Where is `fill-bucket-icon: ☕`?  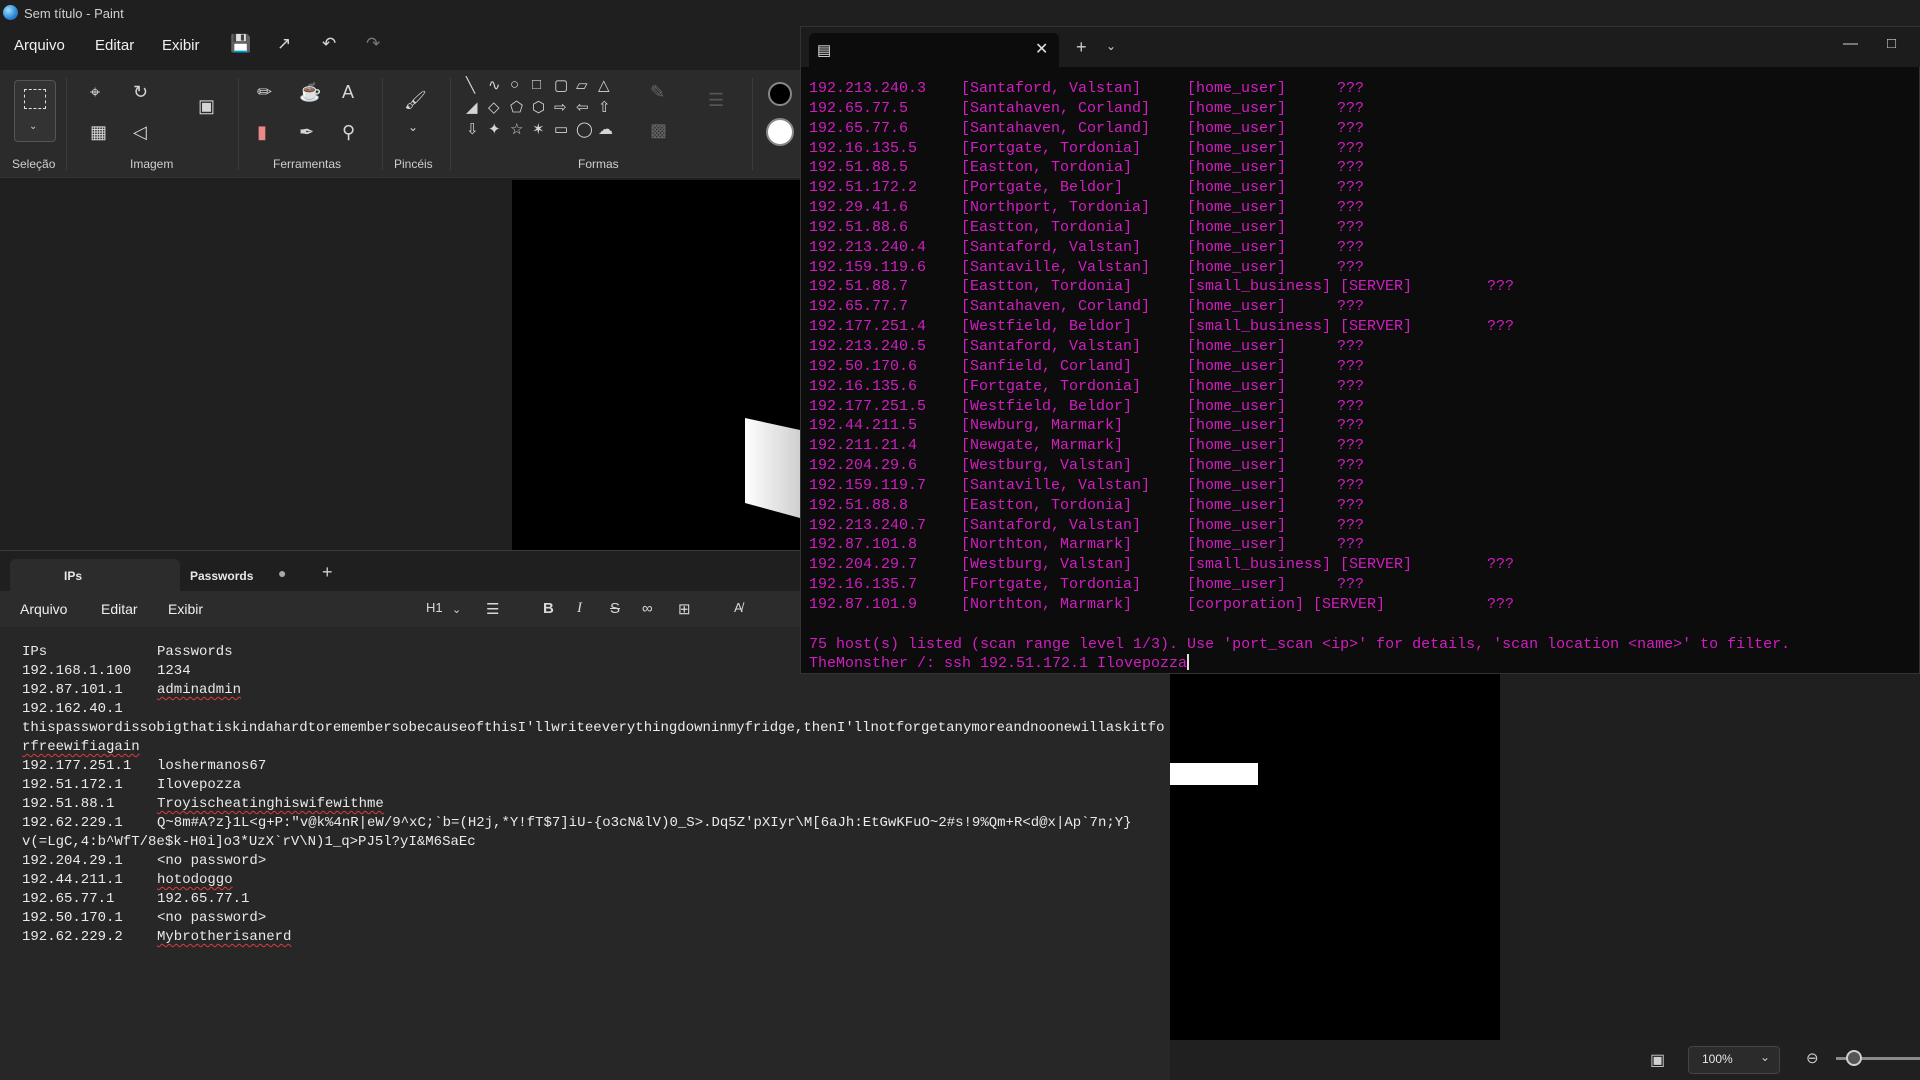
fill-bucket-icon: ☕ is located at coordinates (310, 92).